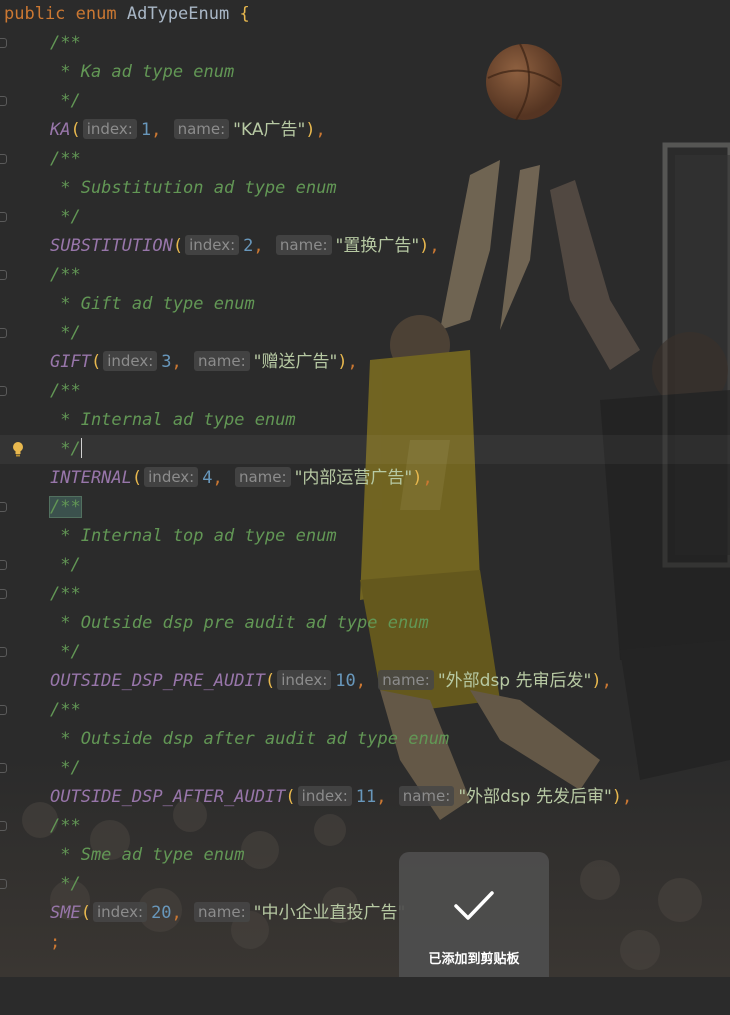 This screenshot has width=730, height=1015. What do you see at coordinates (239, 623) in the screenshot?
I see `doc-comment-text: * Outside dsp pre audit ad type enum` at bounding box center [239, 623].